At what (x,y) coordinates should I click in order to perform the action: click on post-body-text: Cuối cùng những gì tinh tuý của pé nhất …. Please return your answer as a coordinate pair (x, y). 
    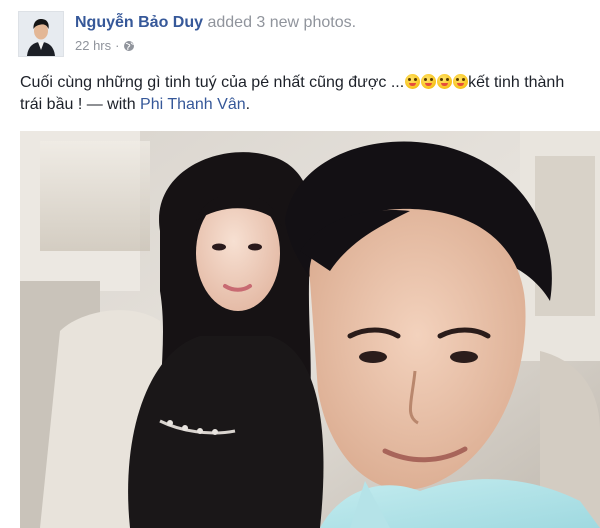
    Looking at the image, I should click on (305, 94).